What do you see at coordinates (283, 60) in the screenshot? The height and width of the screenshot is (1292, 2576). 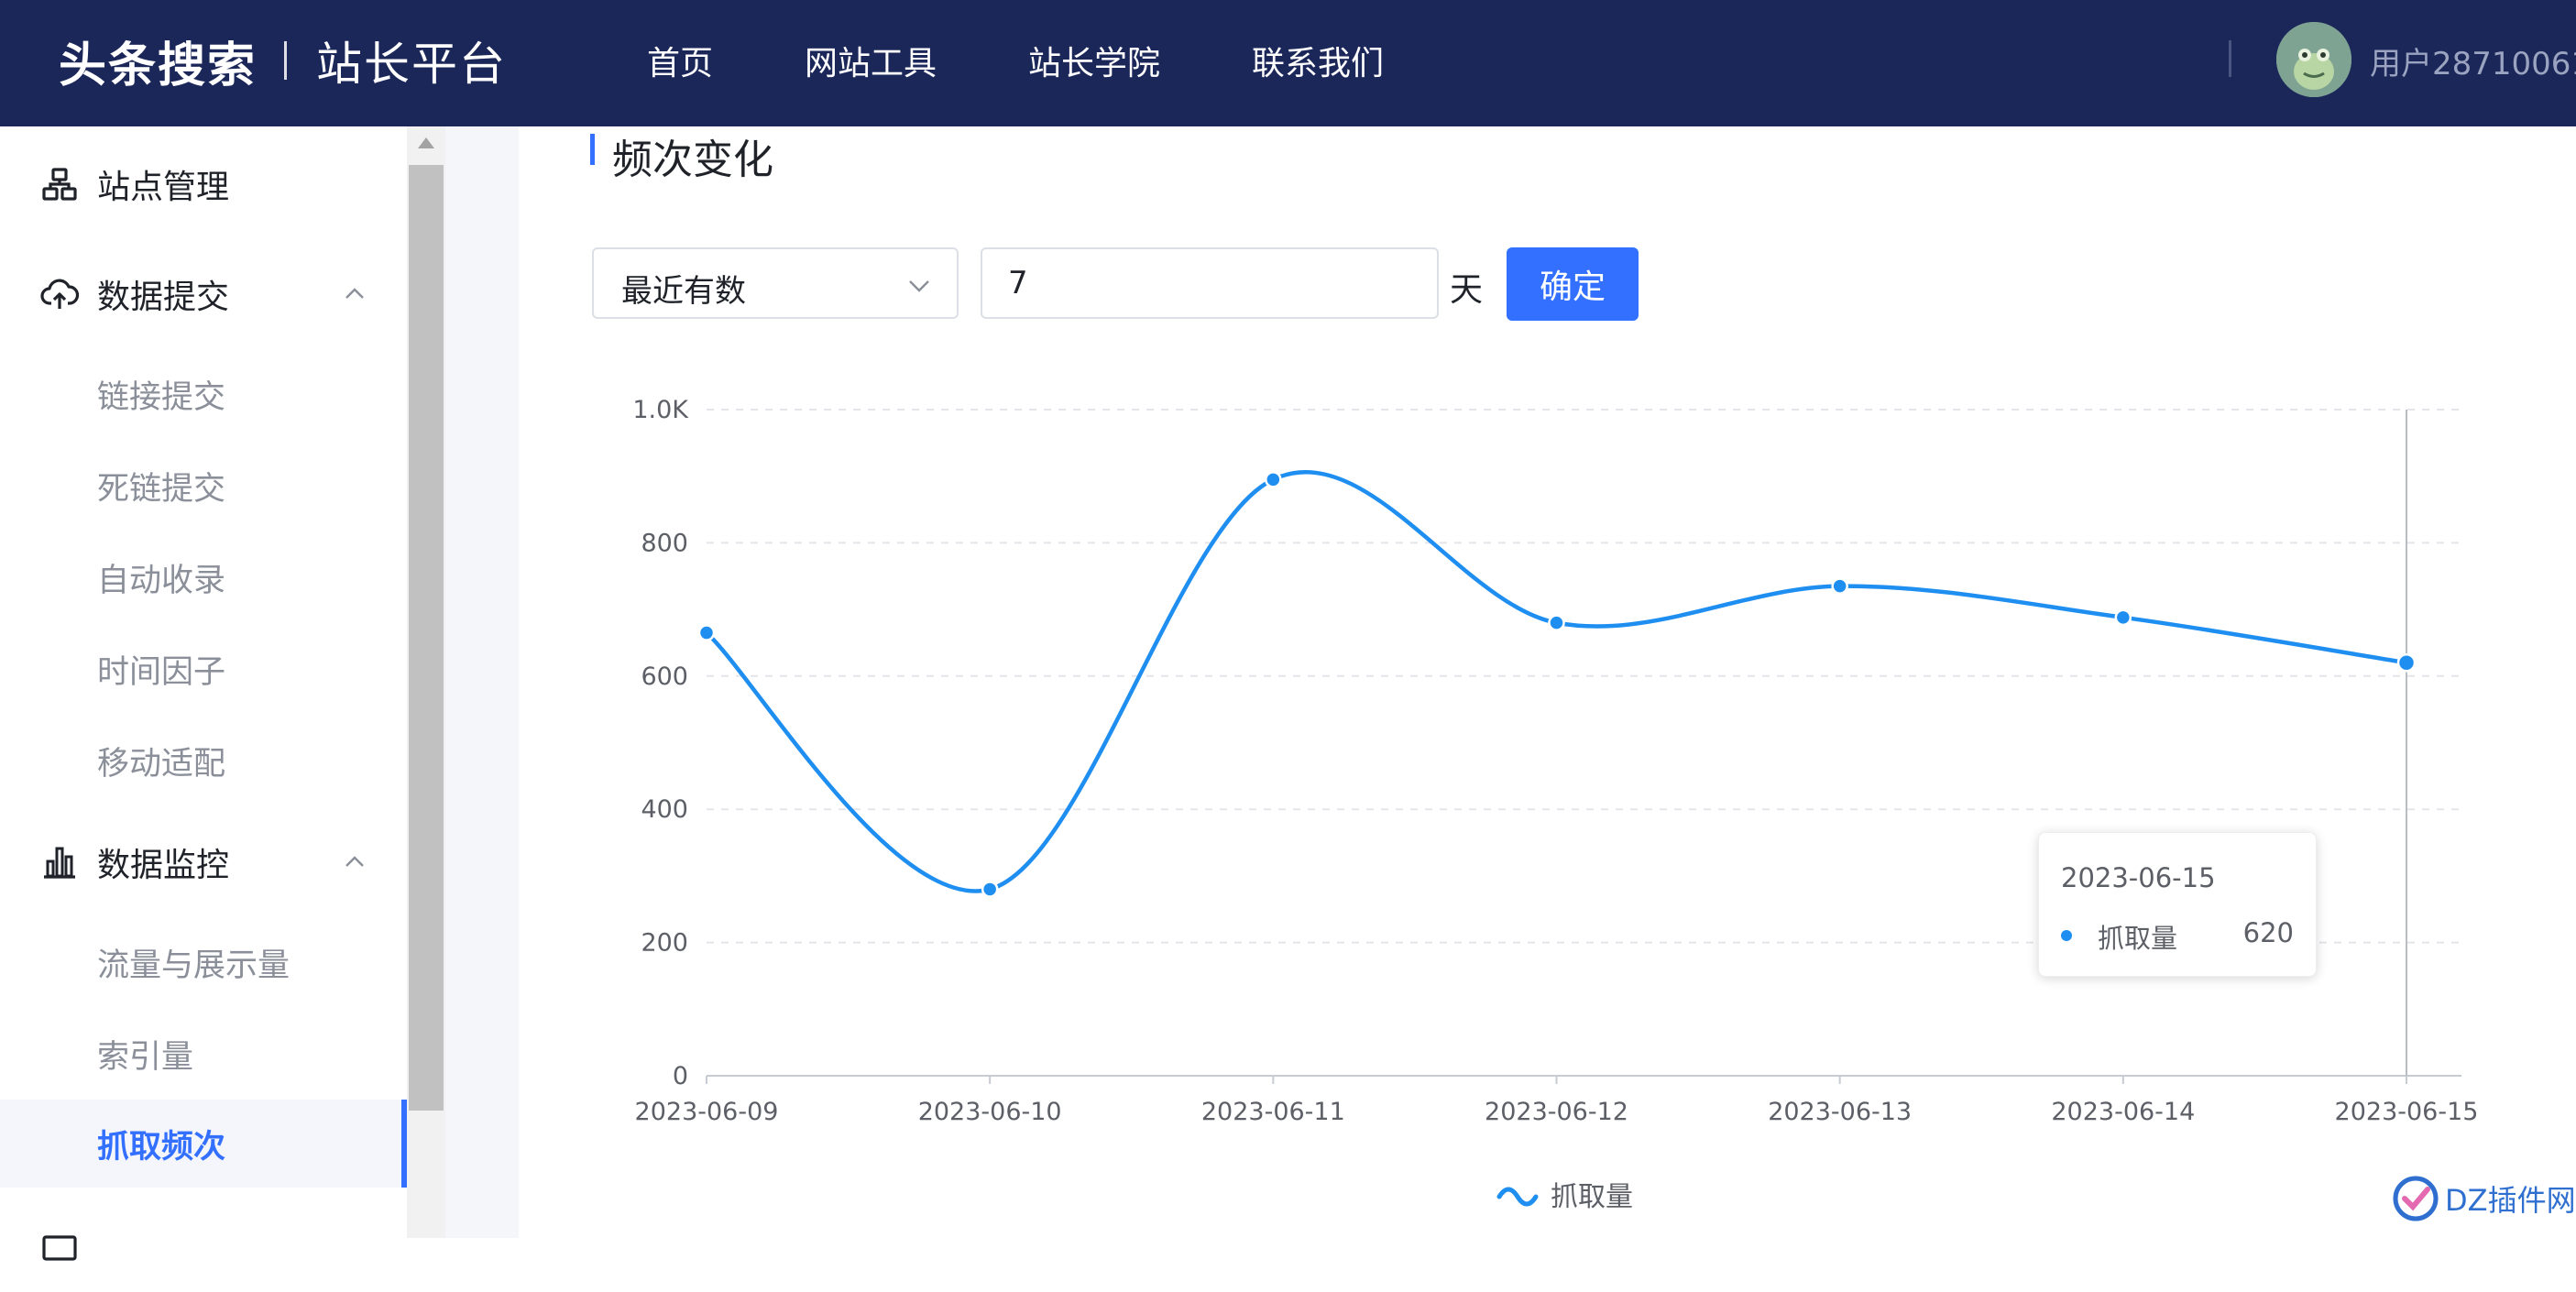 I see `brand-logo: 头条搜索 站长平台` at bounding box center [283, 60].